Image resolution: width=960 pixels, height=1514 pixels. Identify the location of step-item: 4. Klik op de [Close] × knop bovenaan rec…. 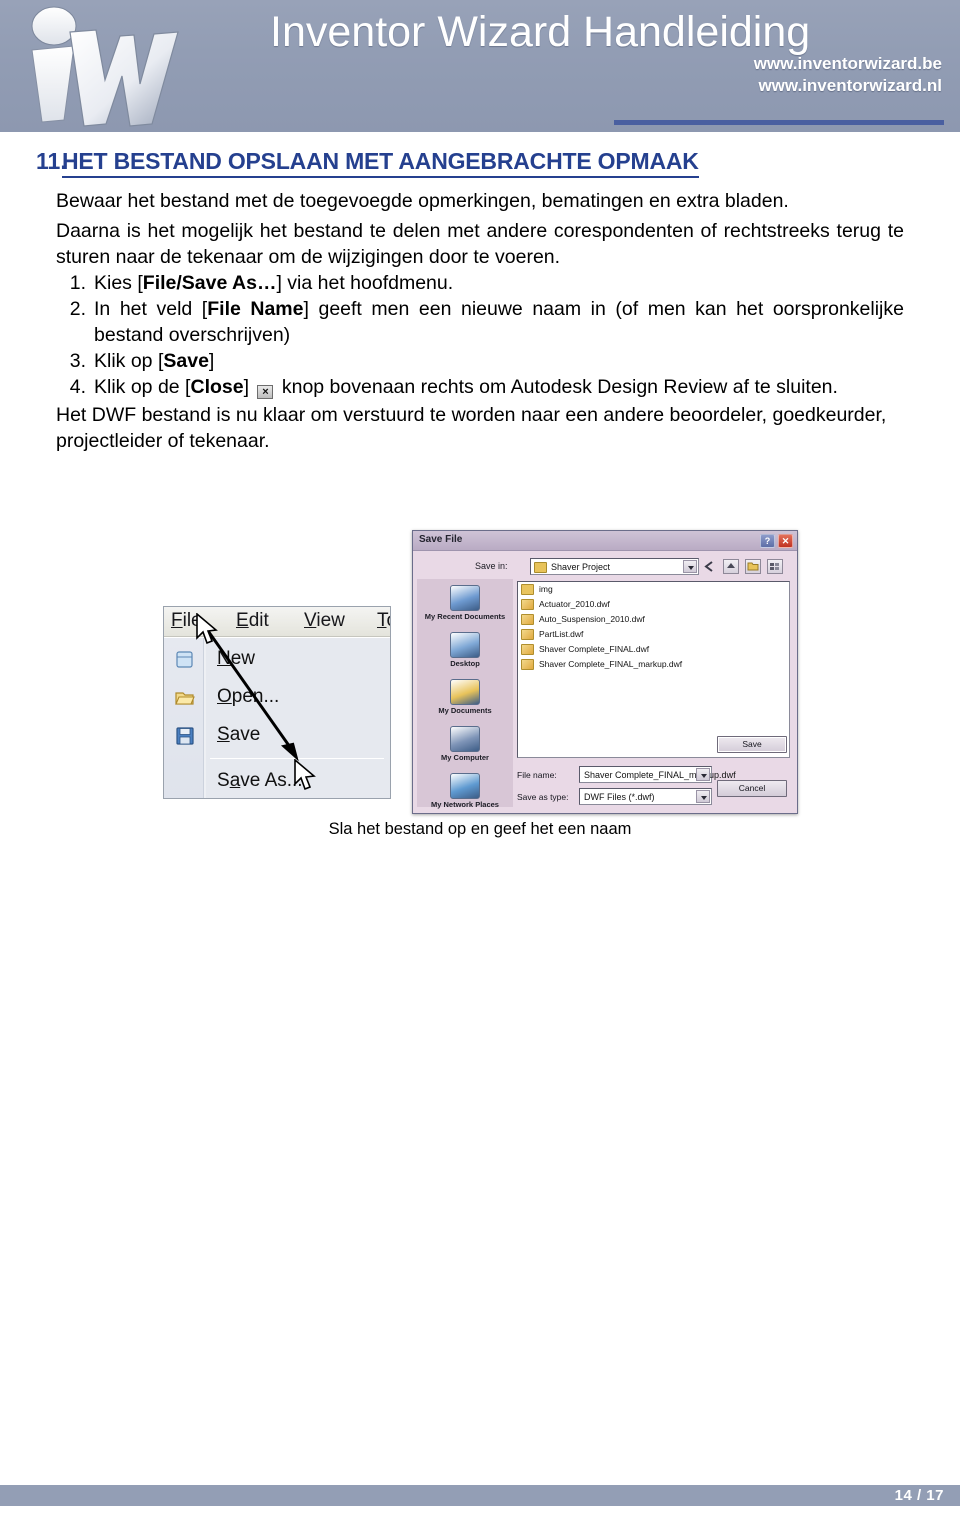
(480, 387).